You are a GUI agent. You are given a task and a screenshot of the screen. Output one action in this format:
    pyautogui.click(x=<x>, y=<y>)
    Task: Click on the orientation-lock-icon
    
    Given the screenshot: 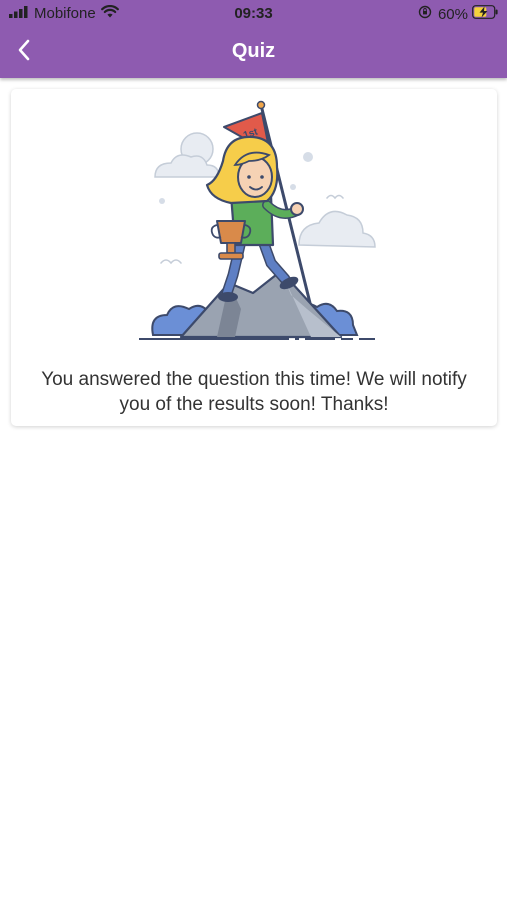 What is the action you would take?
    pyautogui.click(x=425, y=14)
    